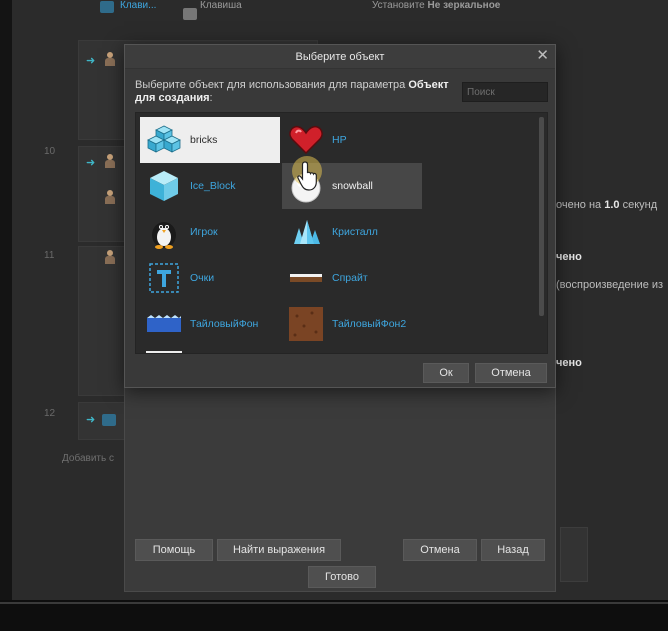  I want to click on heart-icon, so click(306, 140).